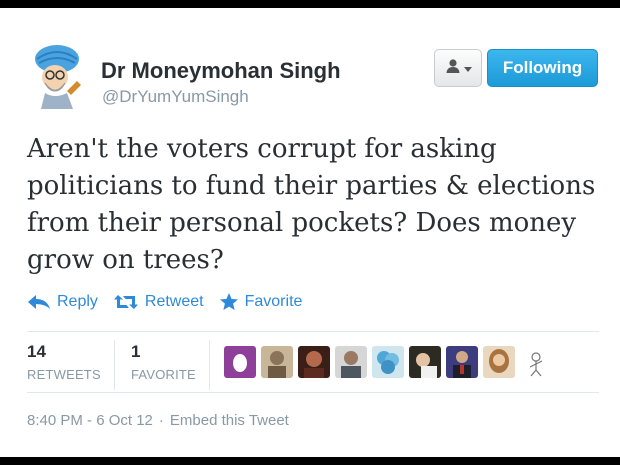  Describe the element at coordinates (542, 68) in the screenshot. I see `following-button: Following` at that location.